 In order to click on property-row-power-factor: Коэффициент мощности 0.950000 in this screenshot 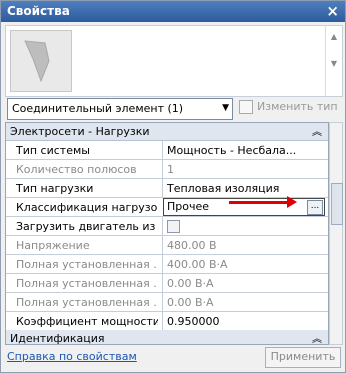, I will do `click(167, 321)`.